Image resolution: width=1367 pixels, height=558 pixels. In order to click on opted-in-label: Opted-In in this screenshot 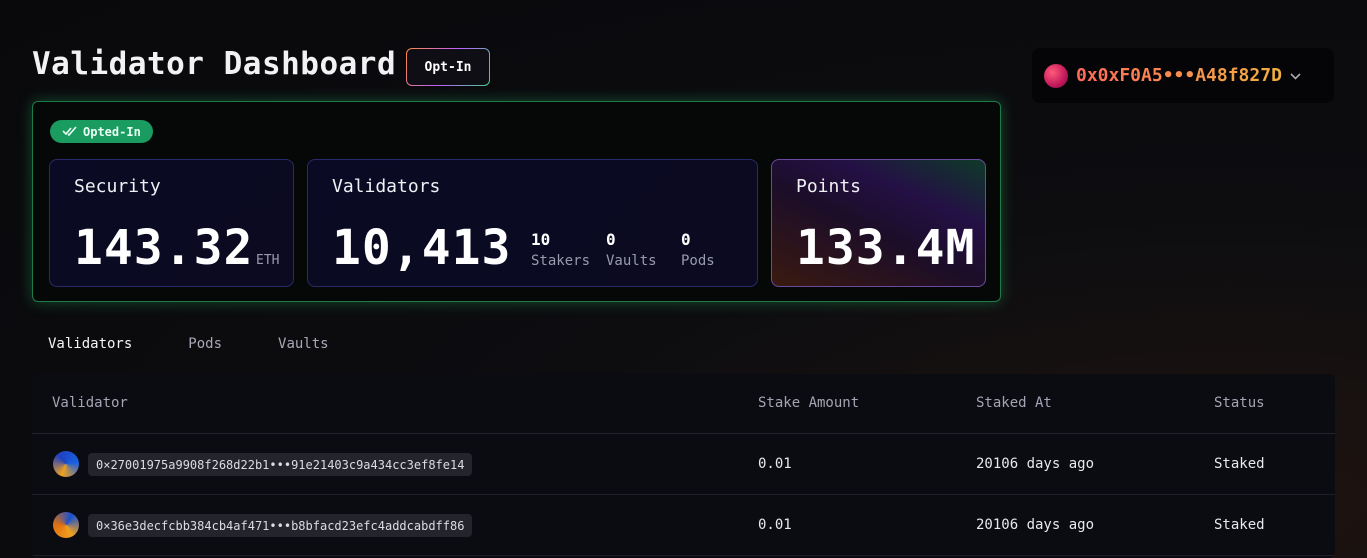, I will do `click(112, 131)`.